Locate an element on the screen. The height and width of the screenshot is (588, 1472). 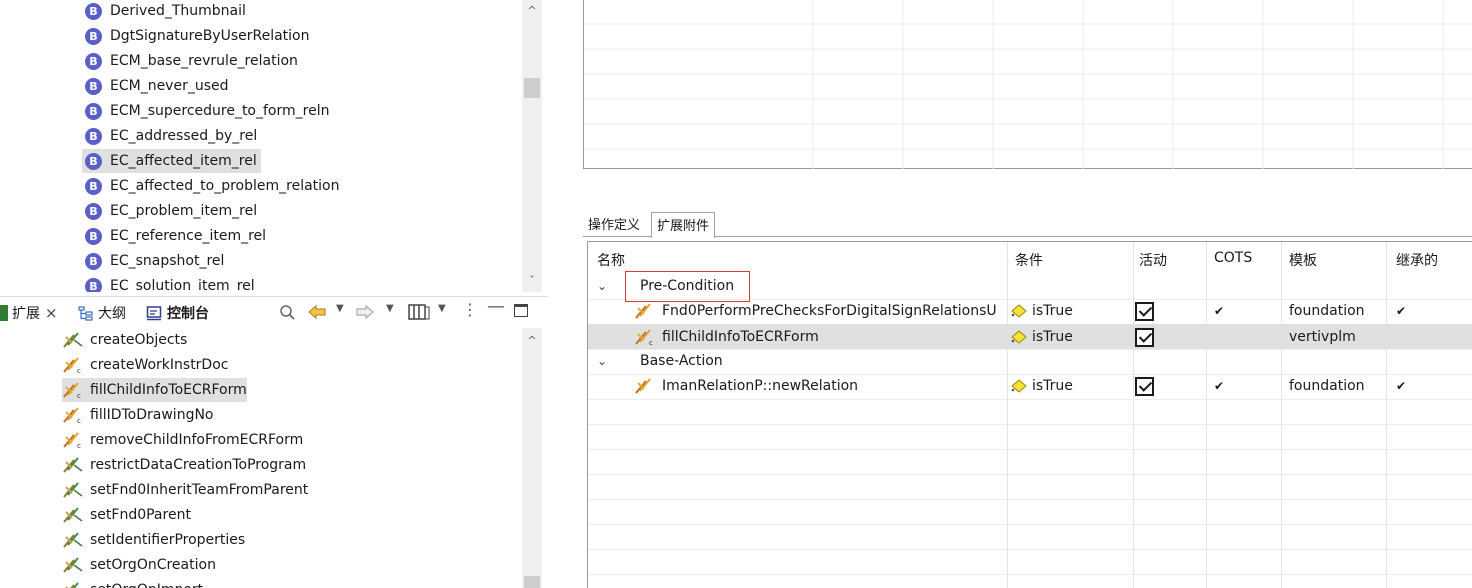
tab-label: 大纲 is located at coordinates (112, 314).